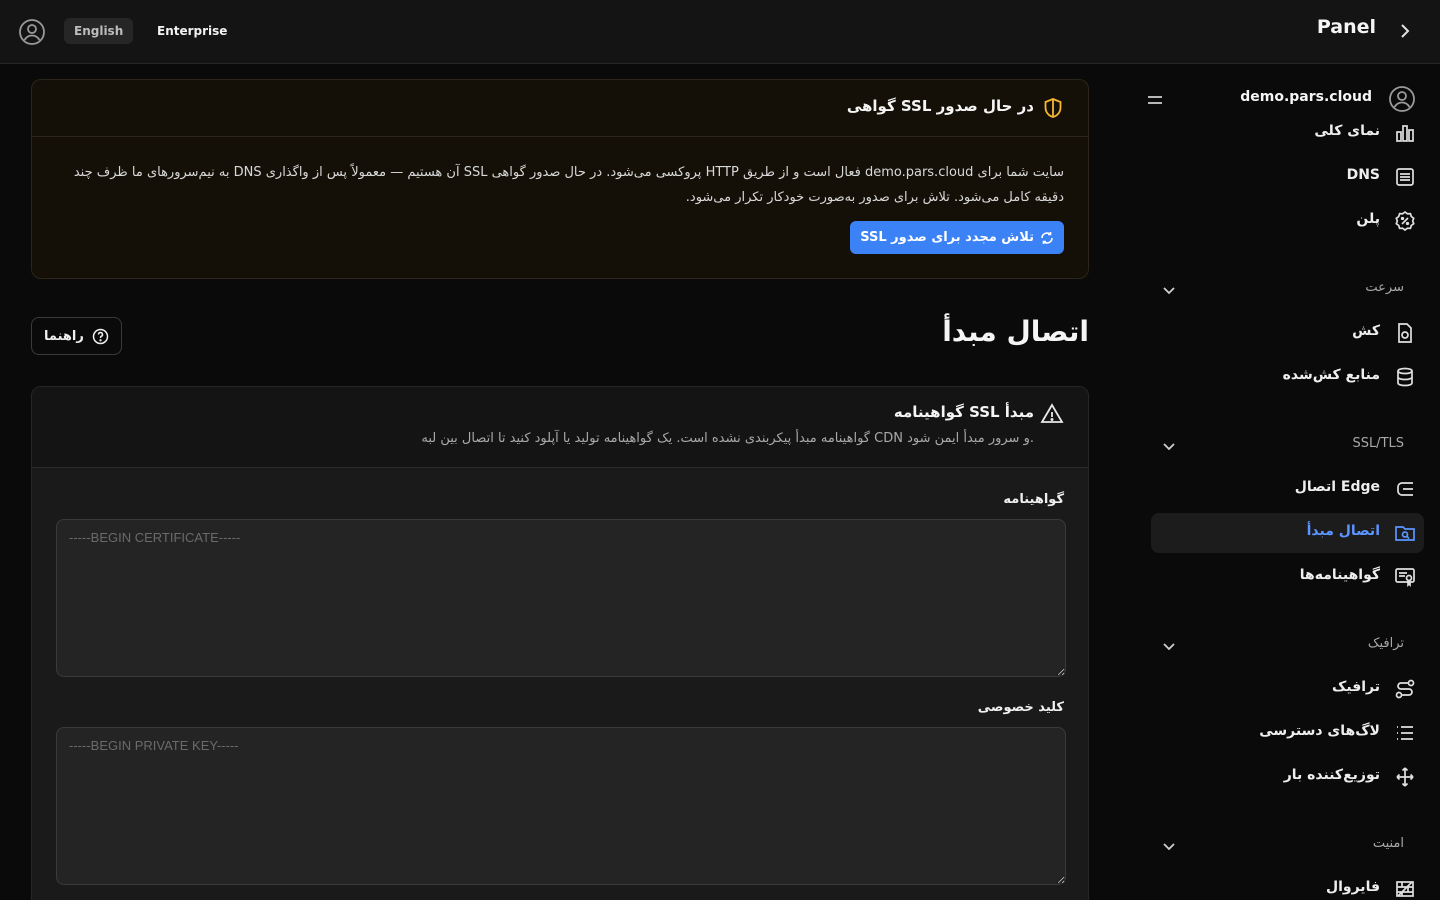 The image size is (1440, 900). What do you see at coordinates (1287, 177) in the screenshot?
I see `sidebar-item-dns: DNS` at bounding box center [1287, 177].